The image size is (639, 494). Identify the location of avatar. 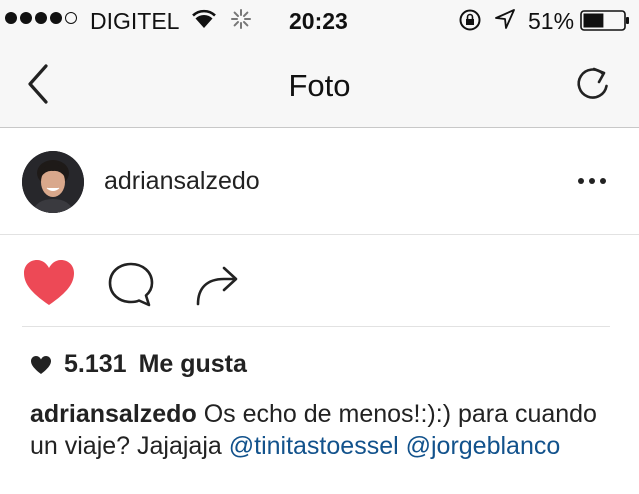
(53, 182).